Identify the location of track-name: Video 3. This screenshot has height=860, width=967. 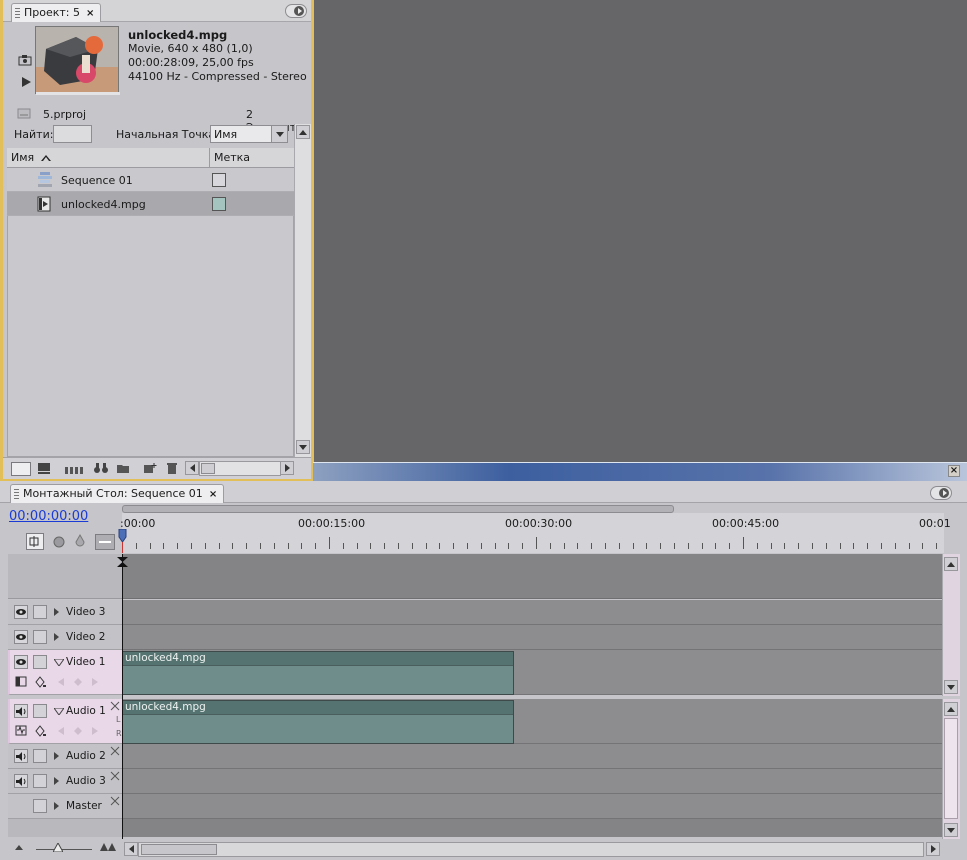
(86, 612).